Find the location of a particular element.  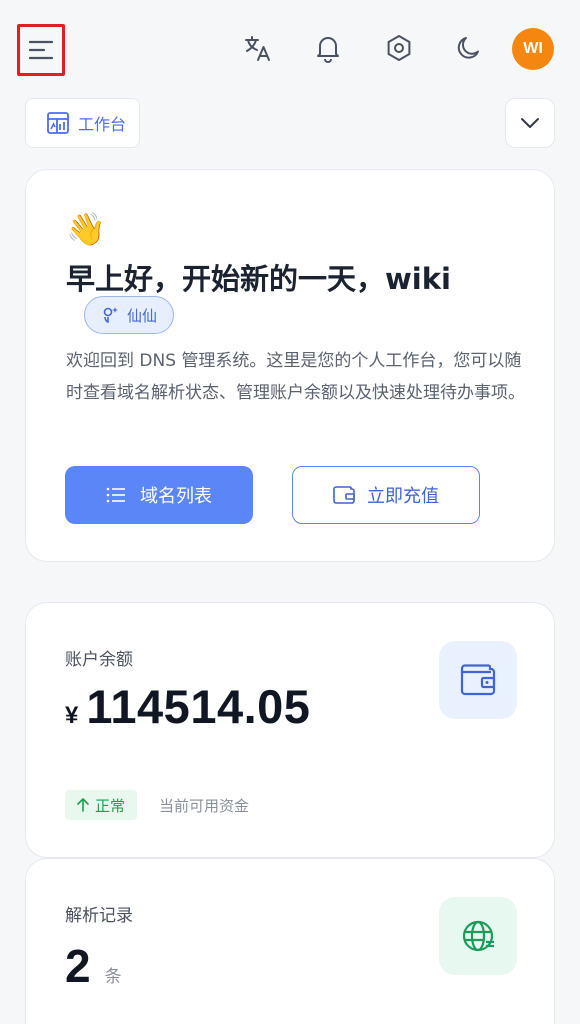

menu-icon is located at coordinates (41, 50).